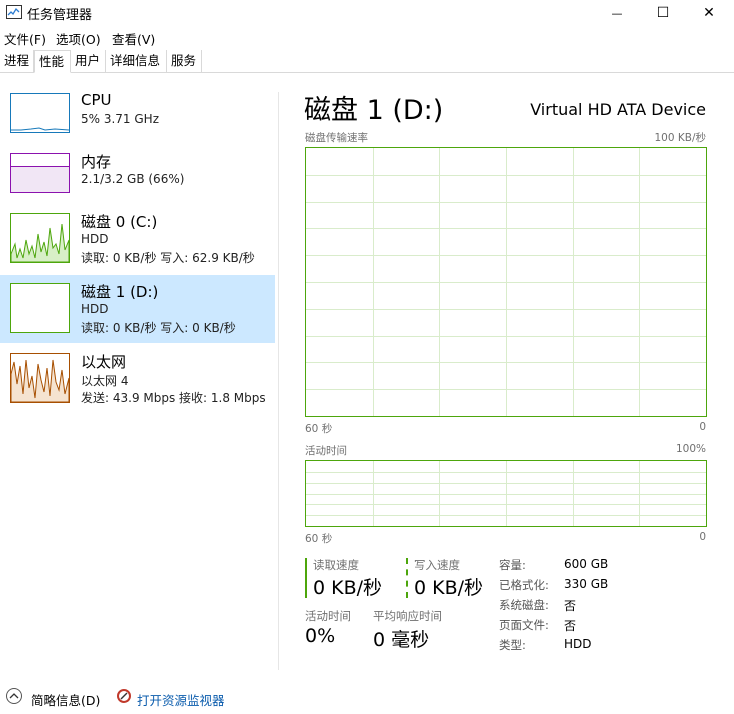 The height and width of the screenshot is (714, 734). Describe the element at coordinates (96, 162) in the screenshot. I see `sidebar-item-label: 内存` at that location.